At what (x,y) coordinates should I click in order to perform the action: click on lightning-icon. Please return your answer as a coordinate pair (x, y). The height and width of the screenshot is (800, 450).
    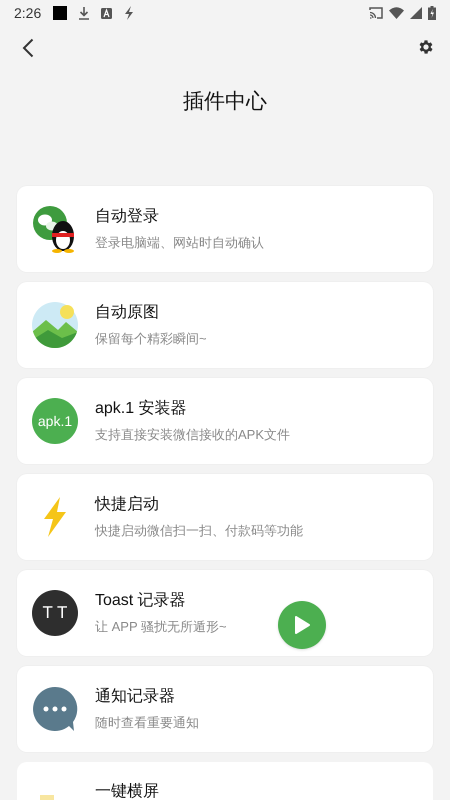
    Looking at the image, I should click on (55, 517).